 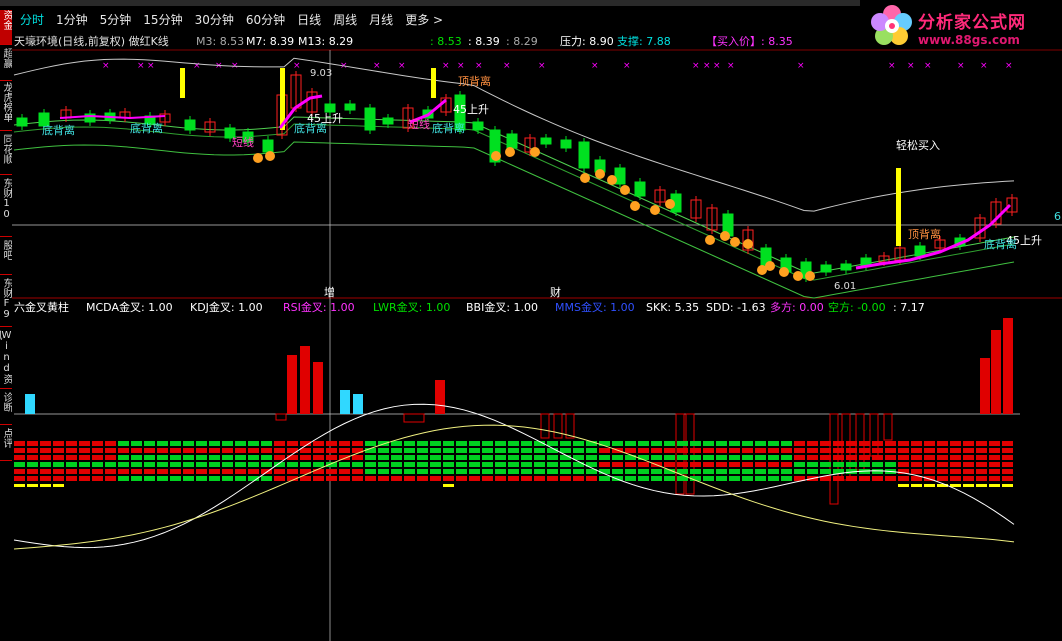 I want to click on ma3-value: M3: 8.53, so click(x=220, y=41).